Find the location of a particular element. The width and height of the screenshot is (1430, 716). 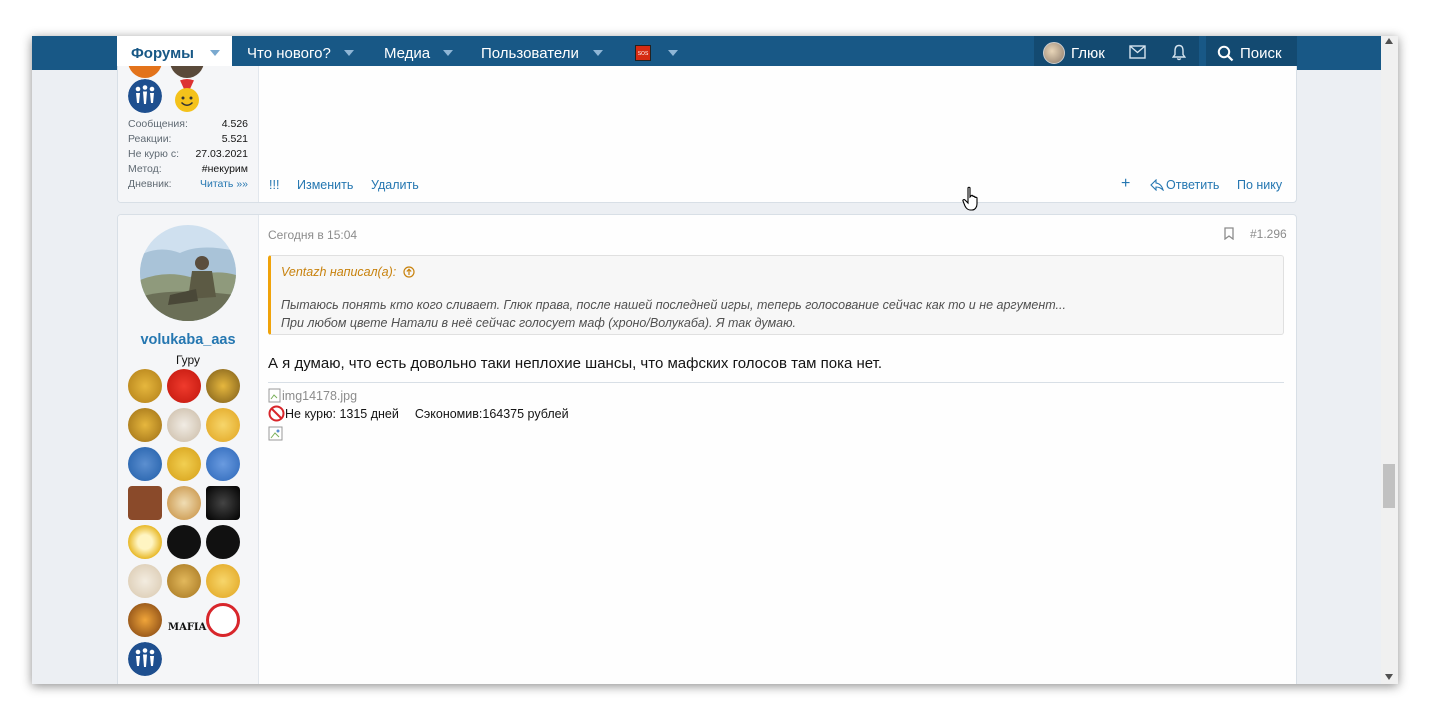

post-number: #1.296 is located at coordinates (1268, 234).